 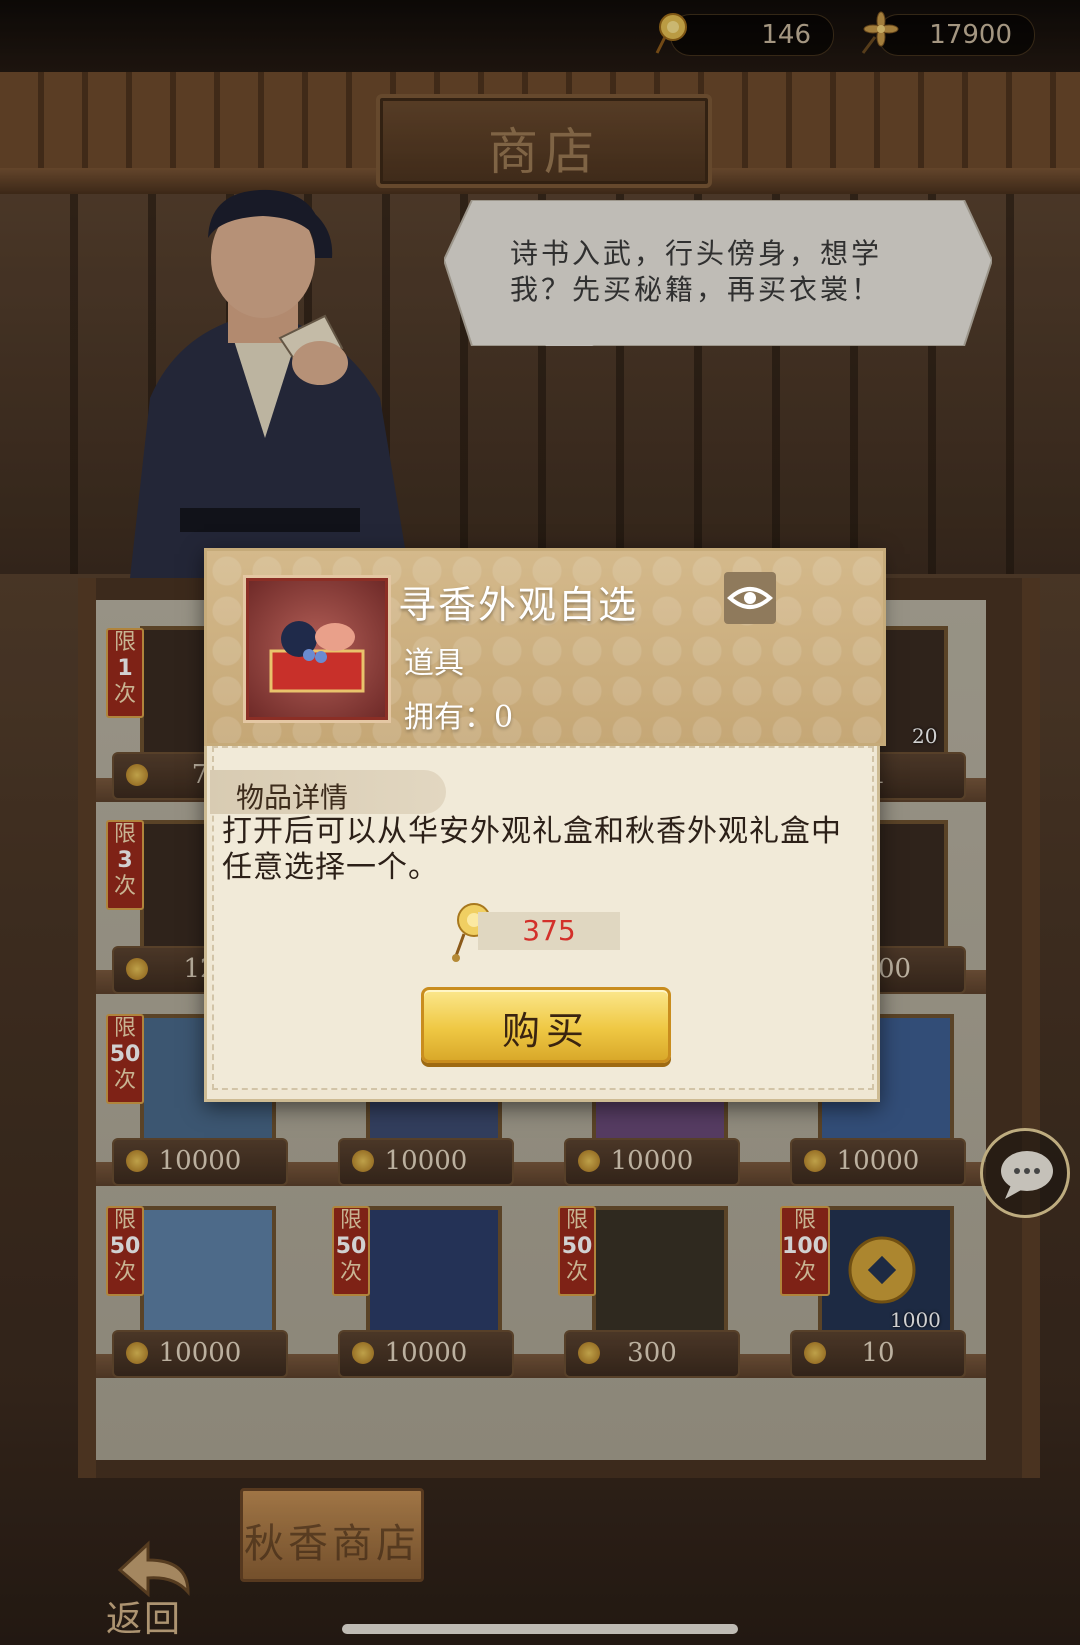 I want to click on preview-button, so click(x=750, y=598).